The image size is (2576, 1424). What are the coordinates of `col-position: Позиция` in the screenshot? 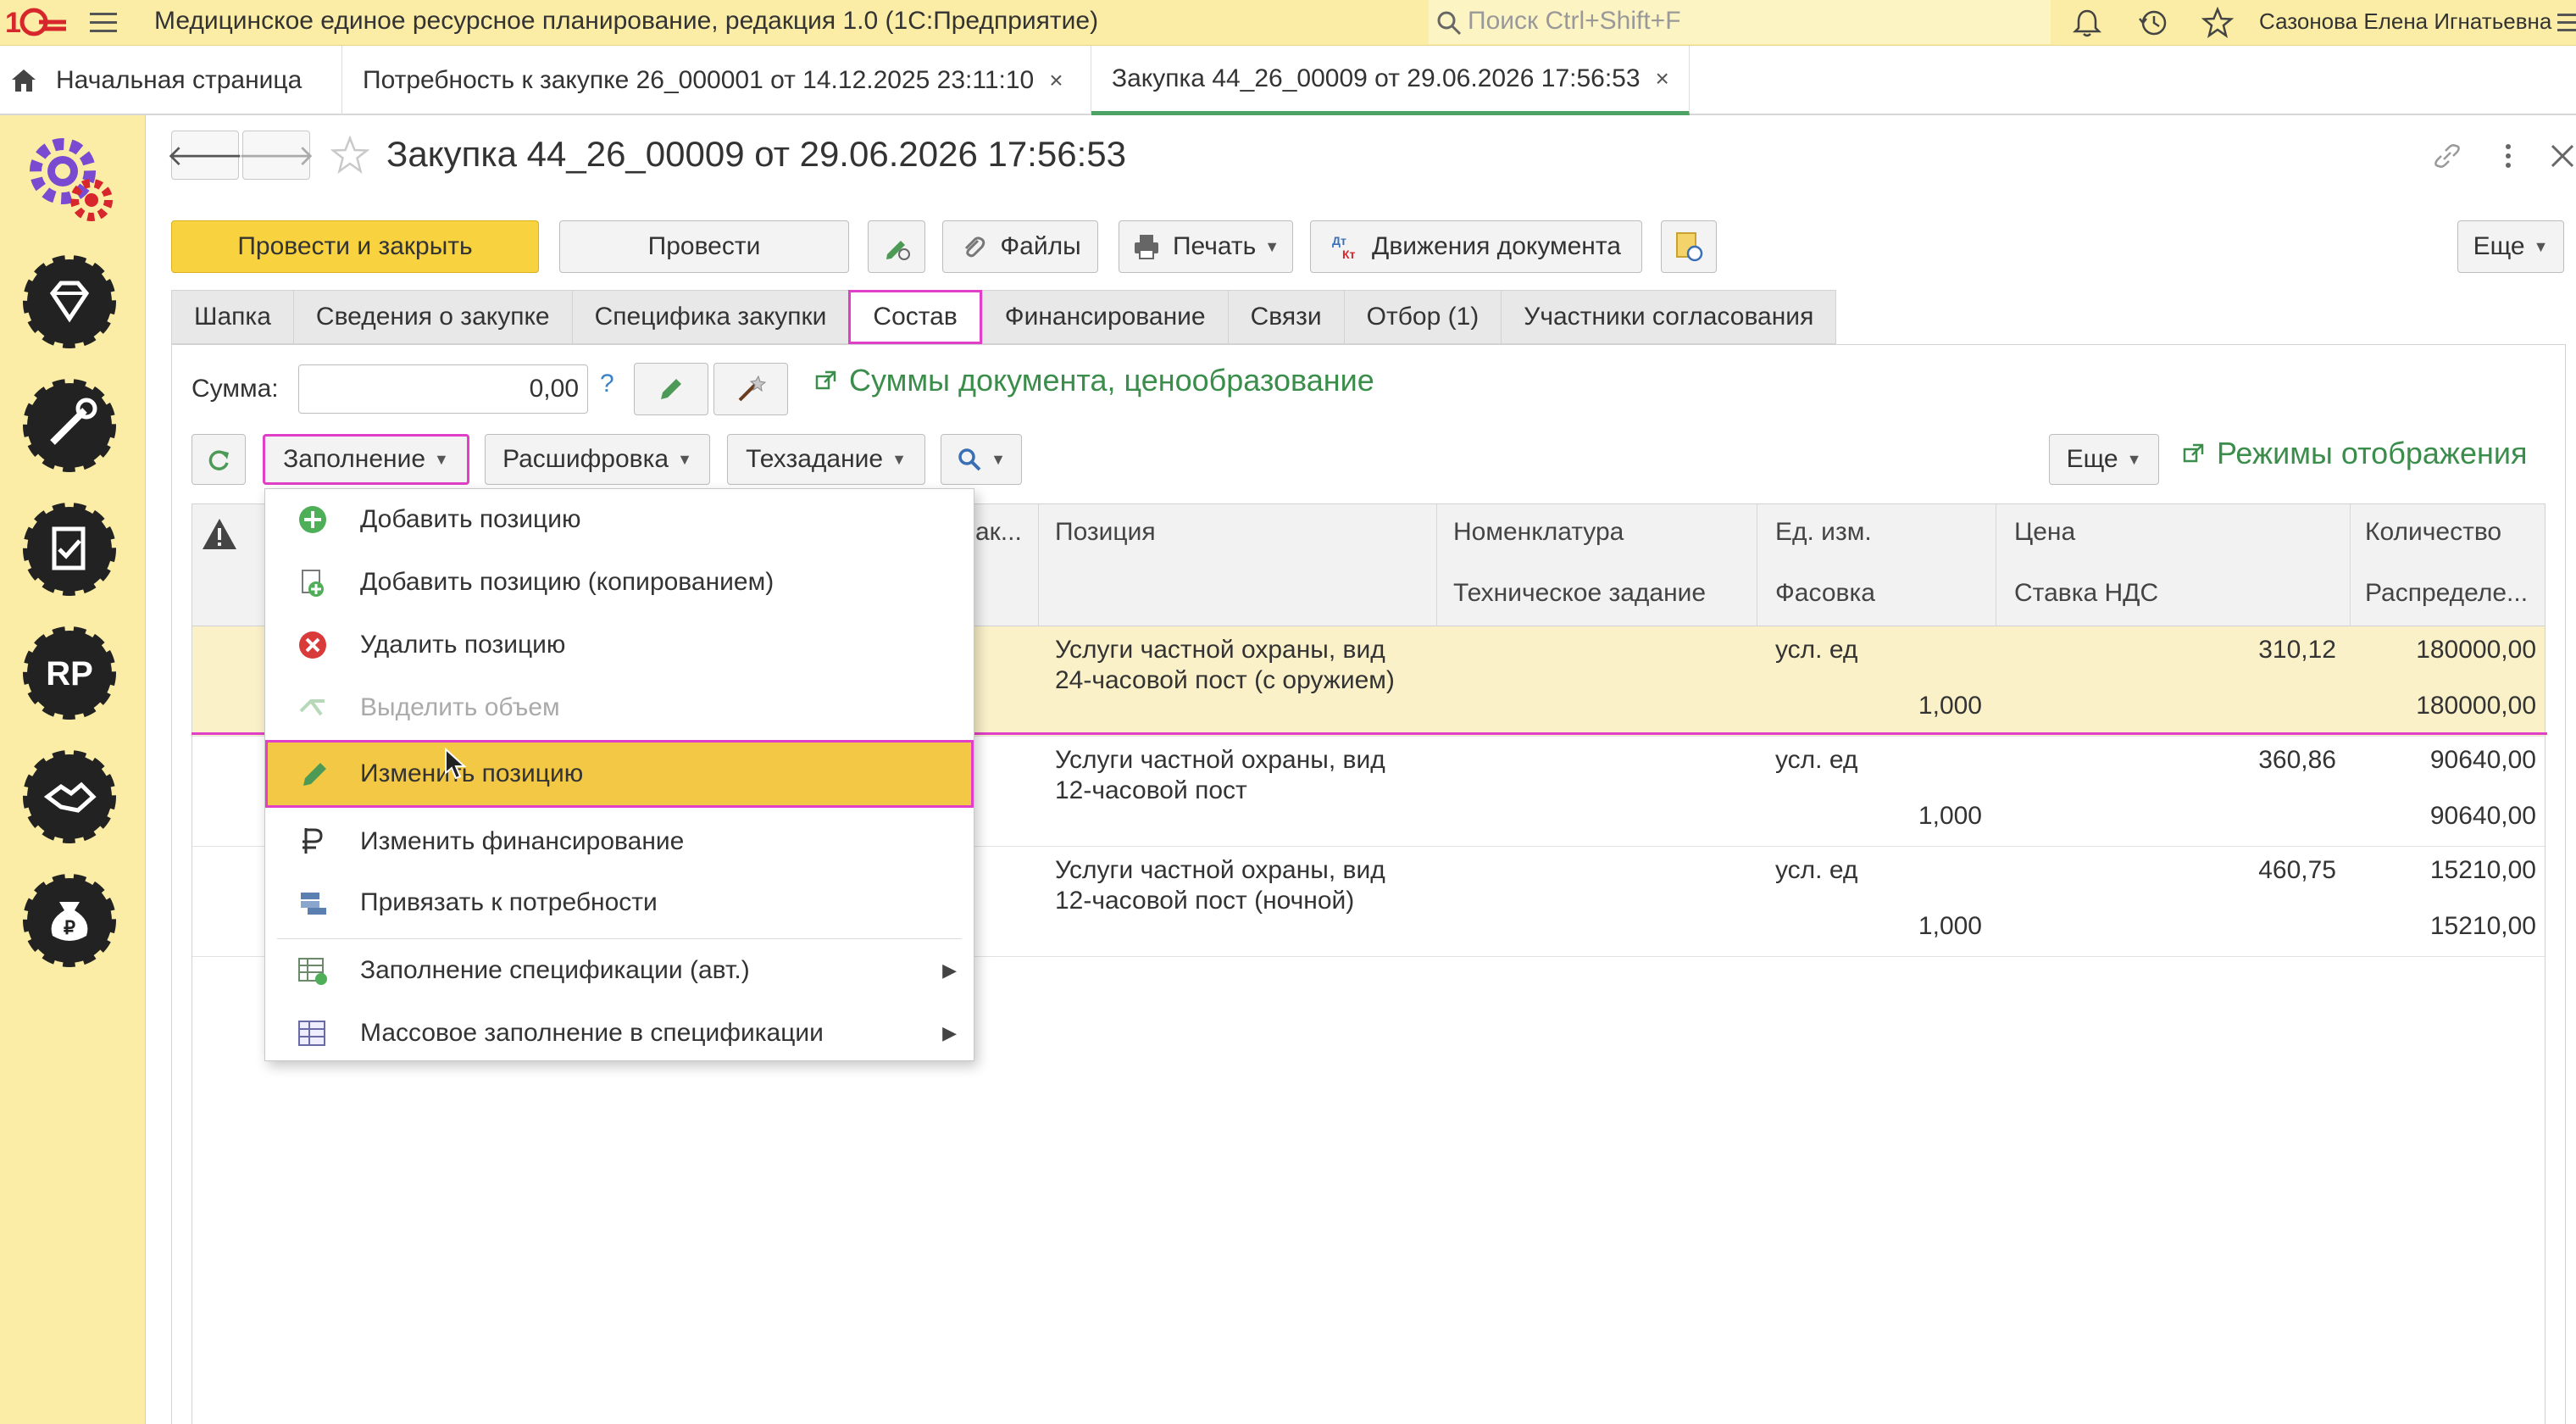 It's located at (1105, 532).